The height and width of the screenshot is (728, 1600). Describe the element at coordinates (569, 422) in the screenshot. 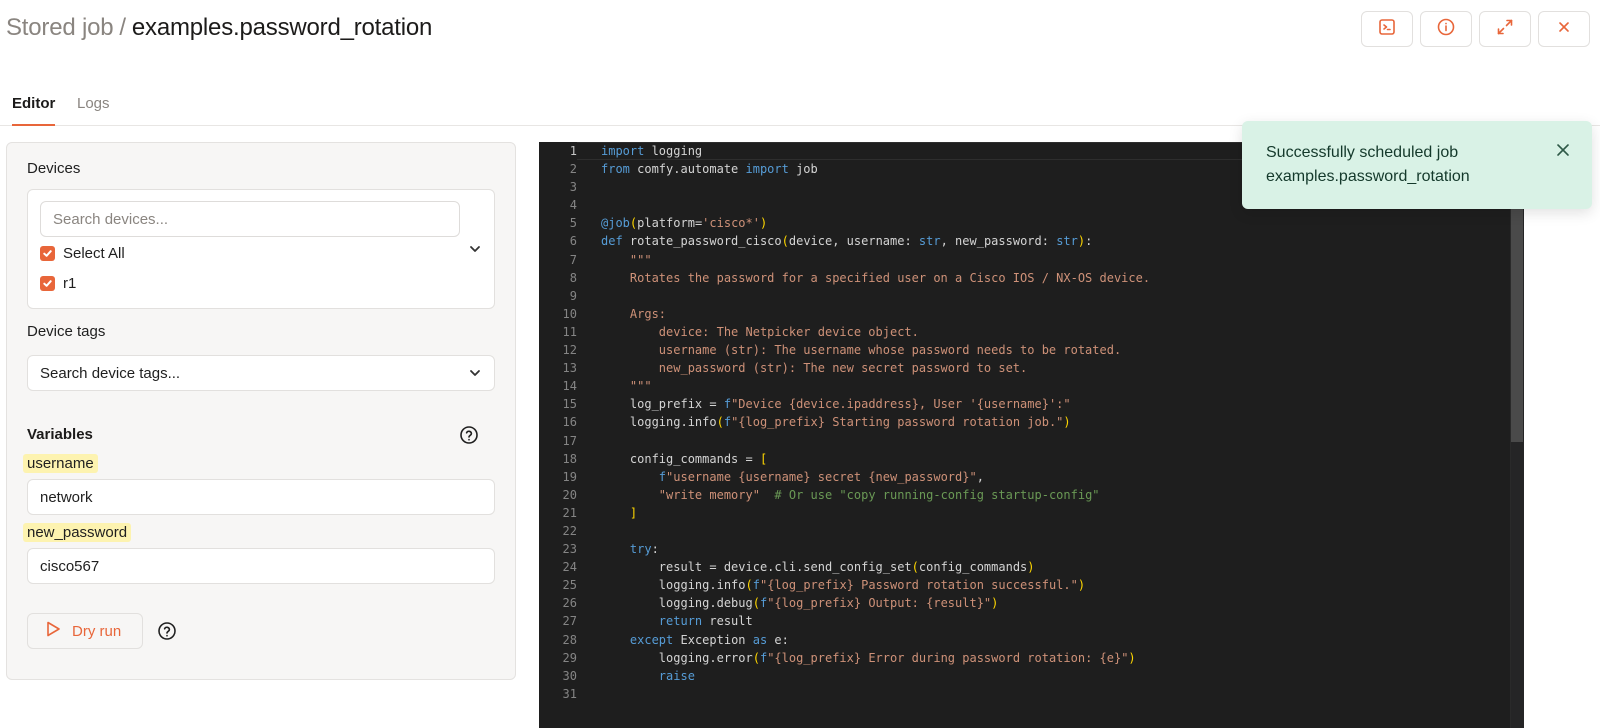

I see `line-number: 16` at that location.